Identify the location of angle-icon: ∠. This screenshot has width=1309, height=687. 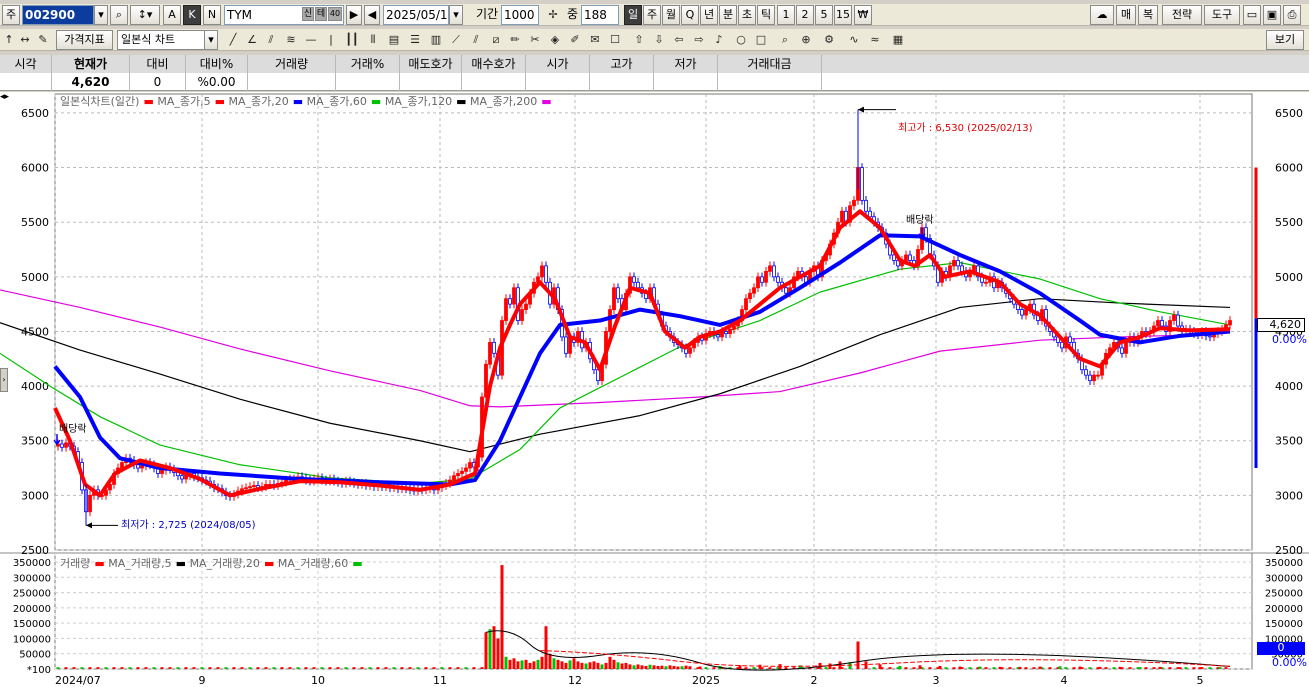
(252, 40).